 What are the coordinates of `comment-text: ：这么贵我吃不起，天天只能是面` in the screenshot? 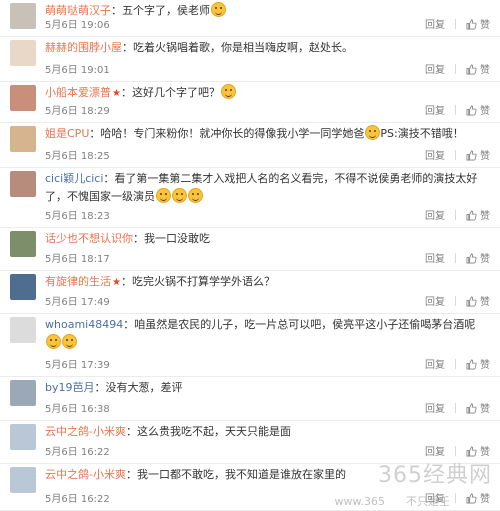 It's located at (208, 431).